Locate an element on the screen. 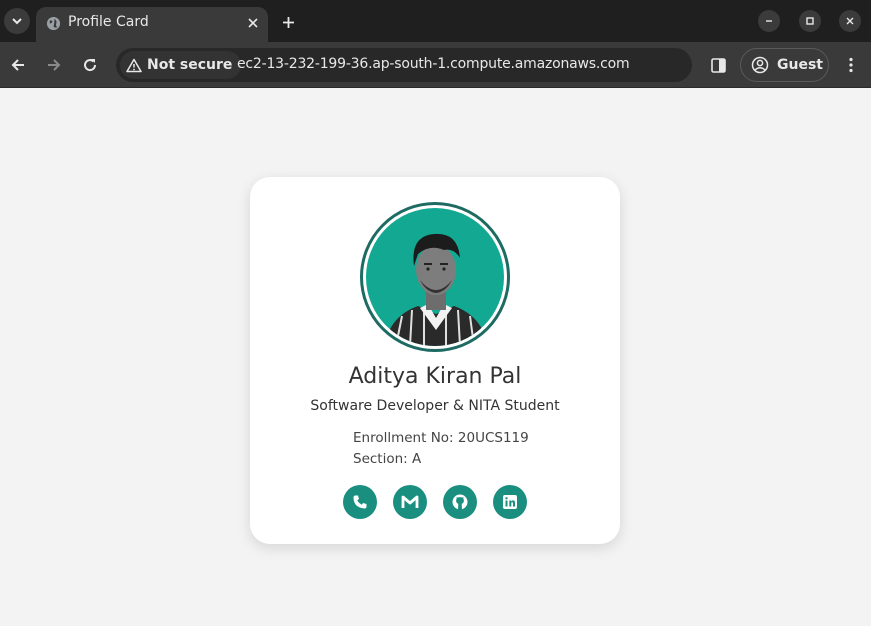 This screenshot has width=871, height=626. plus-icon is located at coordinates (288, 22).